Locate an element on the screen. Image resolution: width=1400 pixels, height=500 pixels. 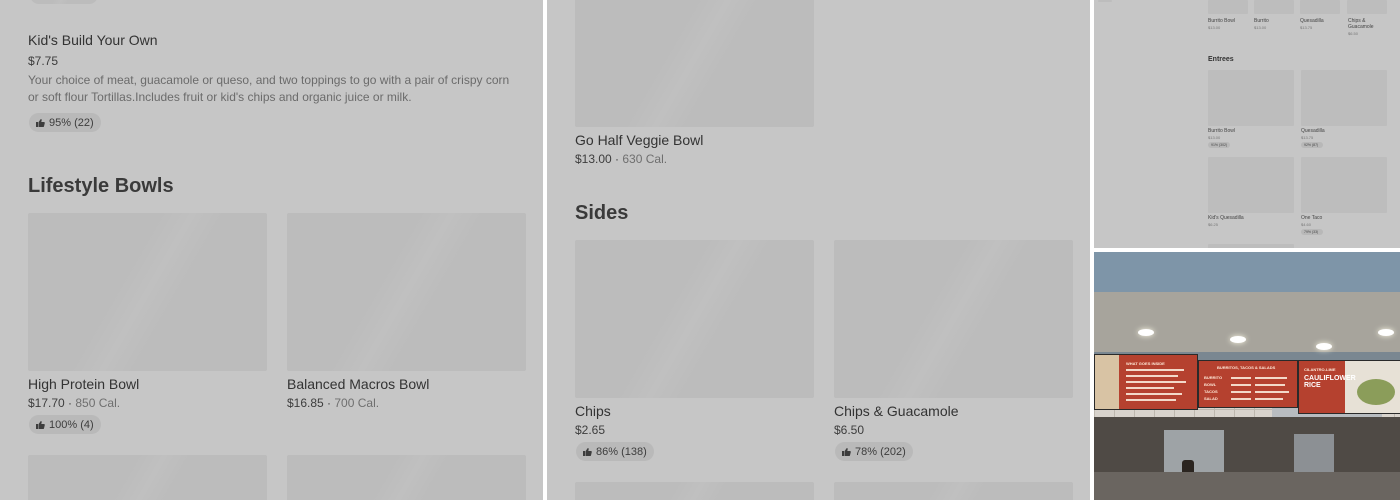
menu-board-title: WHAT GOES INSIDE is located at coordinates (1145, 363).